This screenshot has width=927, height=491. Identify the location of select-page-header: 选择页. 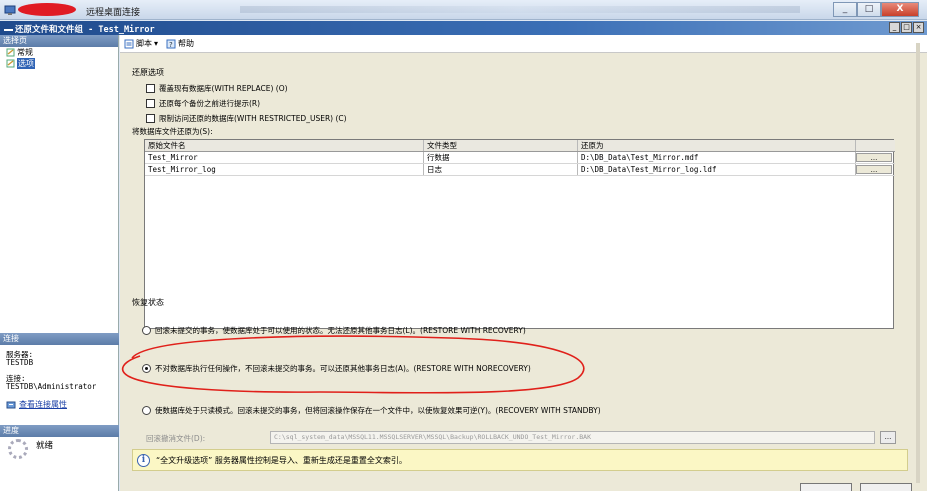
(59, 41).